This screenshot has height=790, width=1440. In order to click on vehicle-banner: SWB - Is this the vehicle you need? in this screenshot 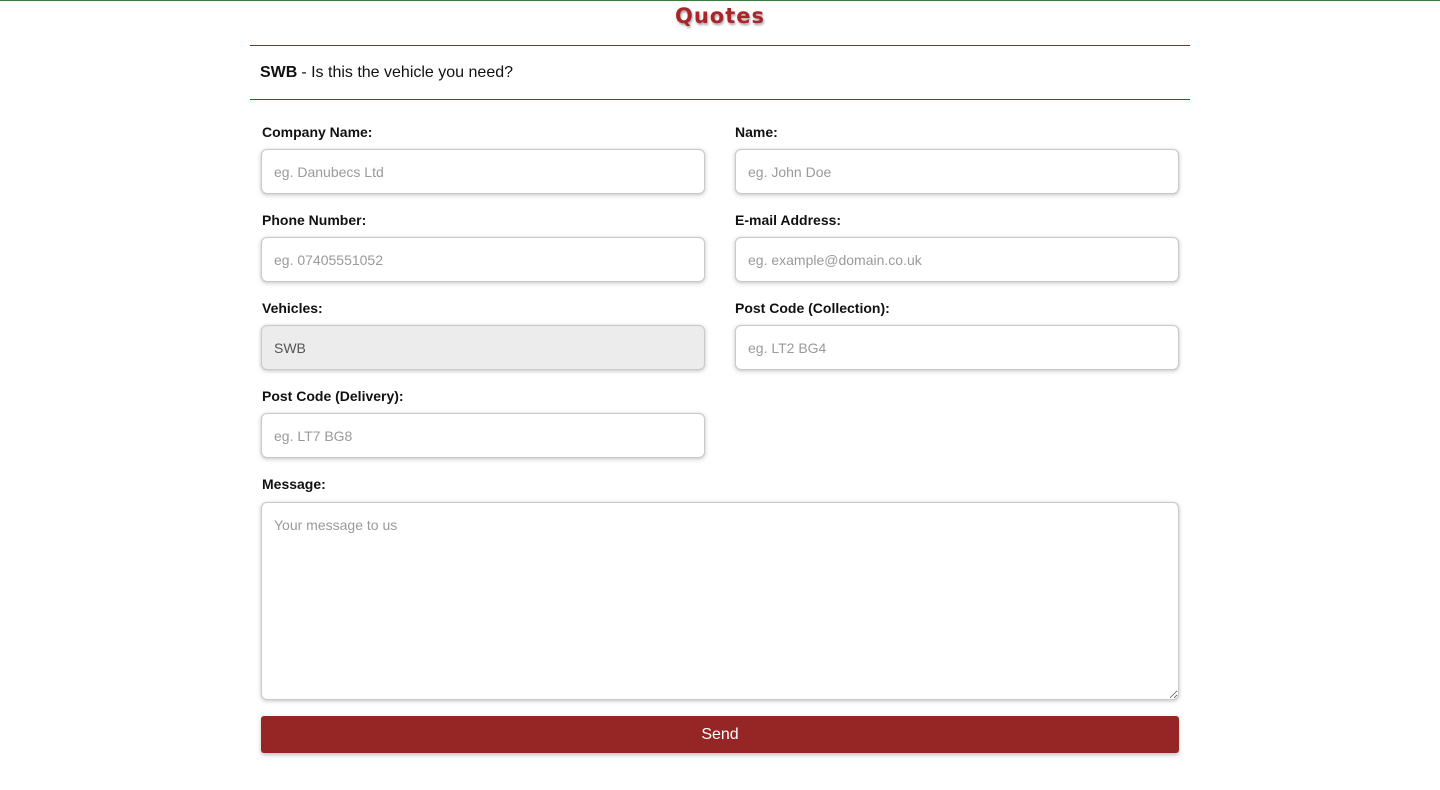, I will do `click(720, 72)`.